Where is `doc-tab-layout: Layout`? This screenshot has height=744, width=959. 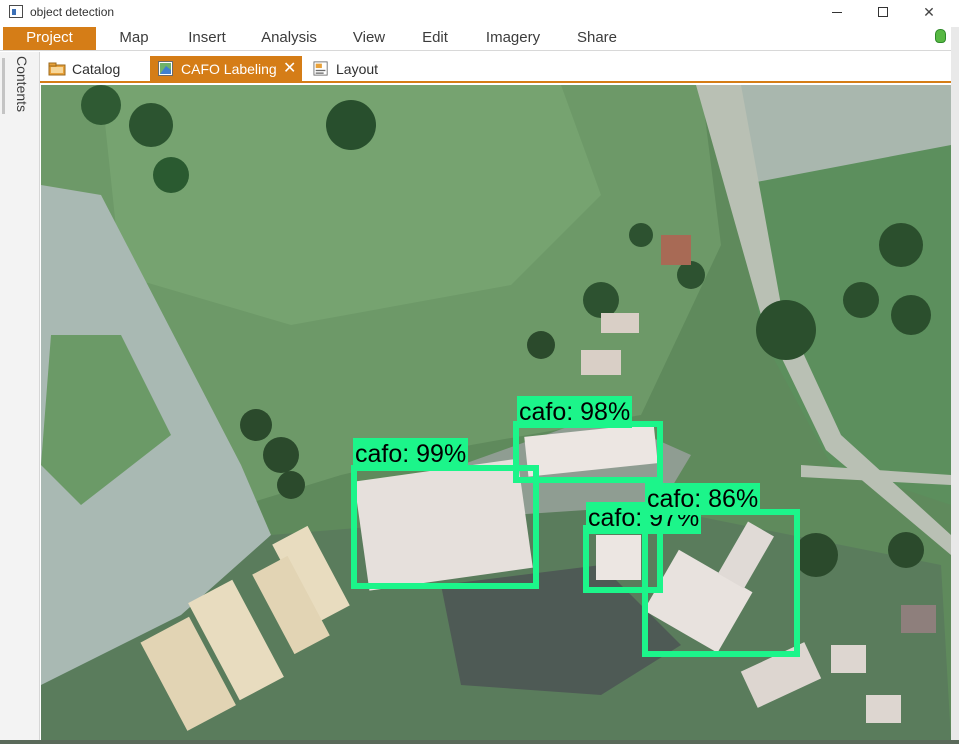 doc-tab-layout: Layout is located at coordinates (350, 70).